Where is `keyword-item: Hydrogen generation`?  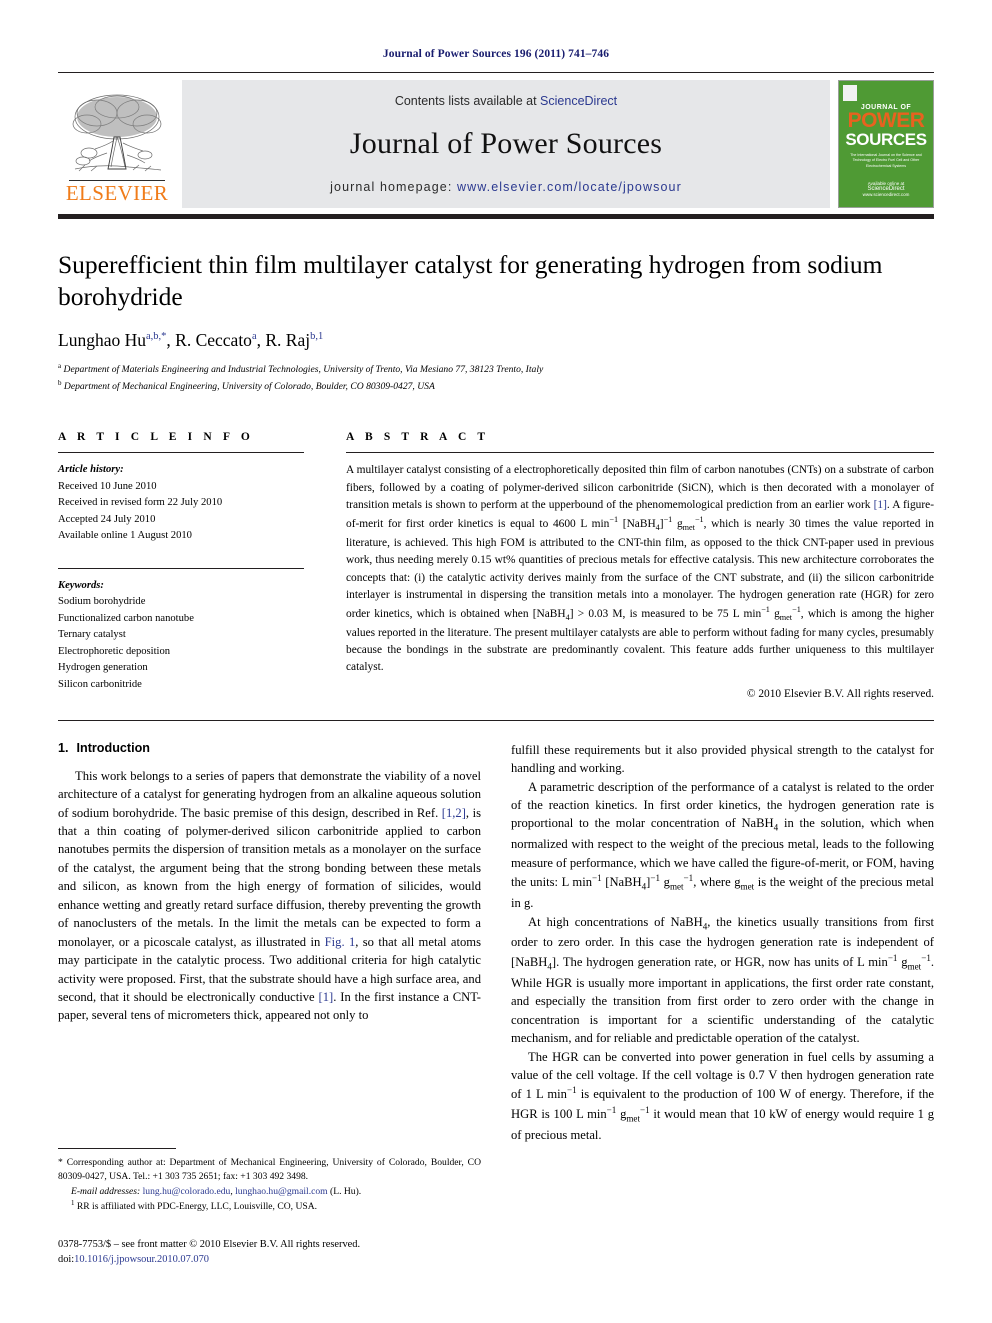 keyword-item: Hydrogen generation is located at coordinates (103, 668).